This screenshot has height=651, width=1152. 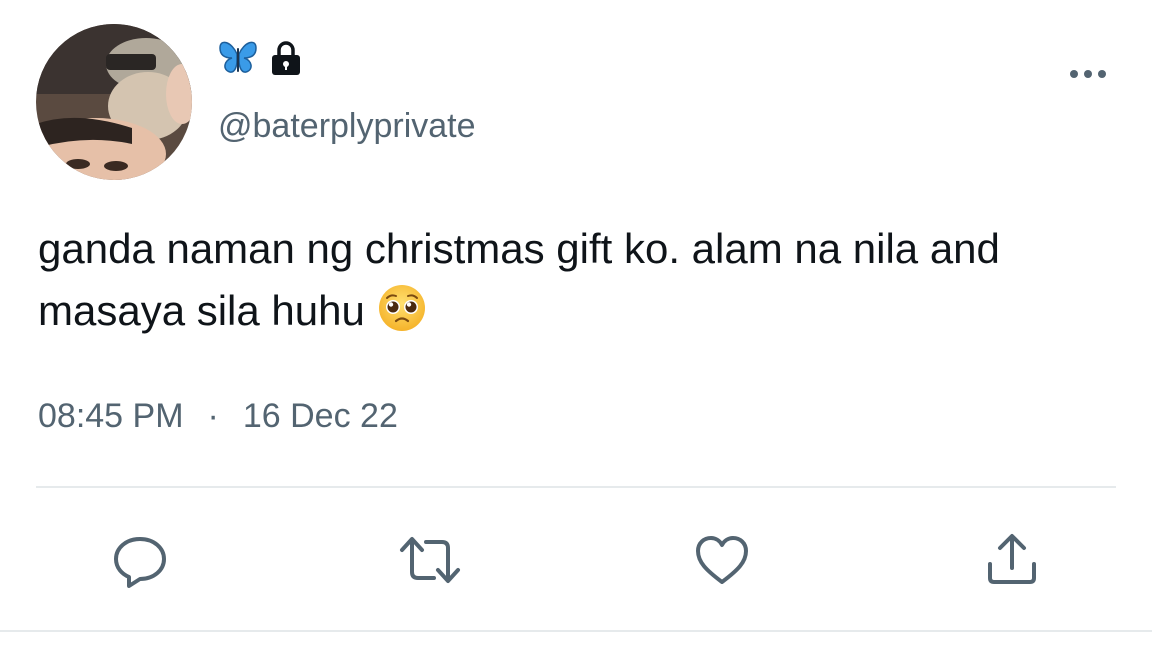 I want to click on reply-button, so click(x=140, y=560).